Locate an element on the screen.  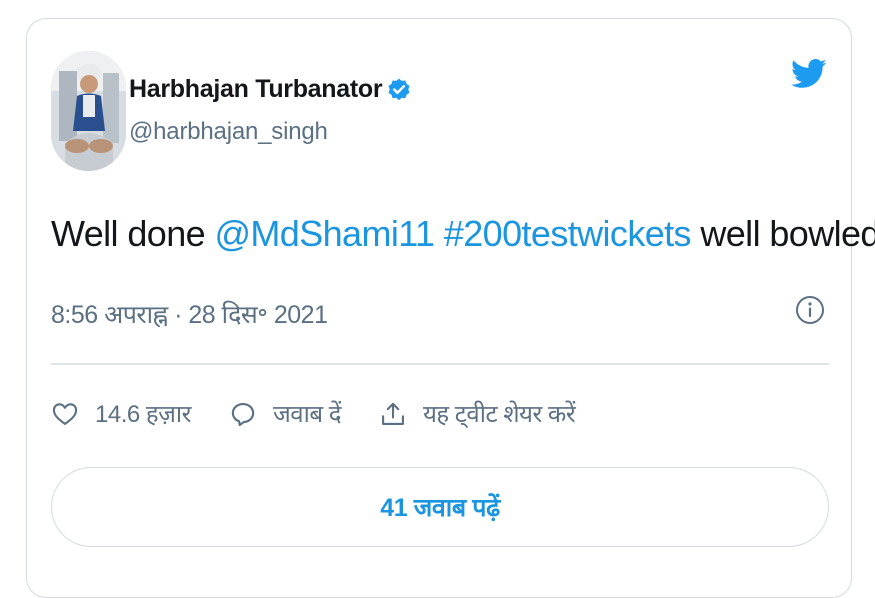
display-name-row: Harbhajan Turbanator is located at coordinates (270, 89).